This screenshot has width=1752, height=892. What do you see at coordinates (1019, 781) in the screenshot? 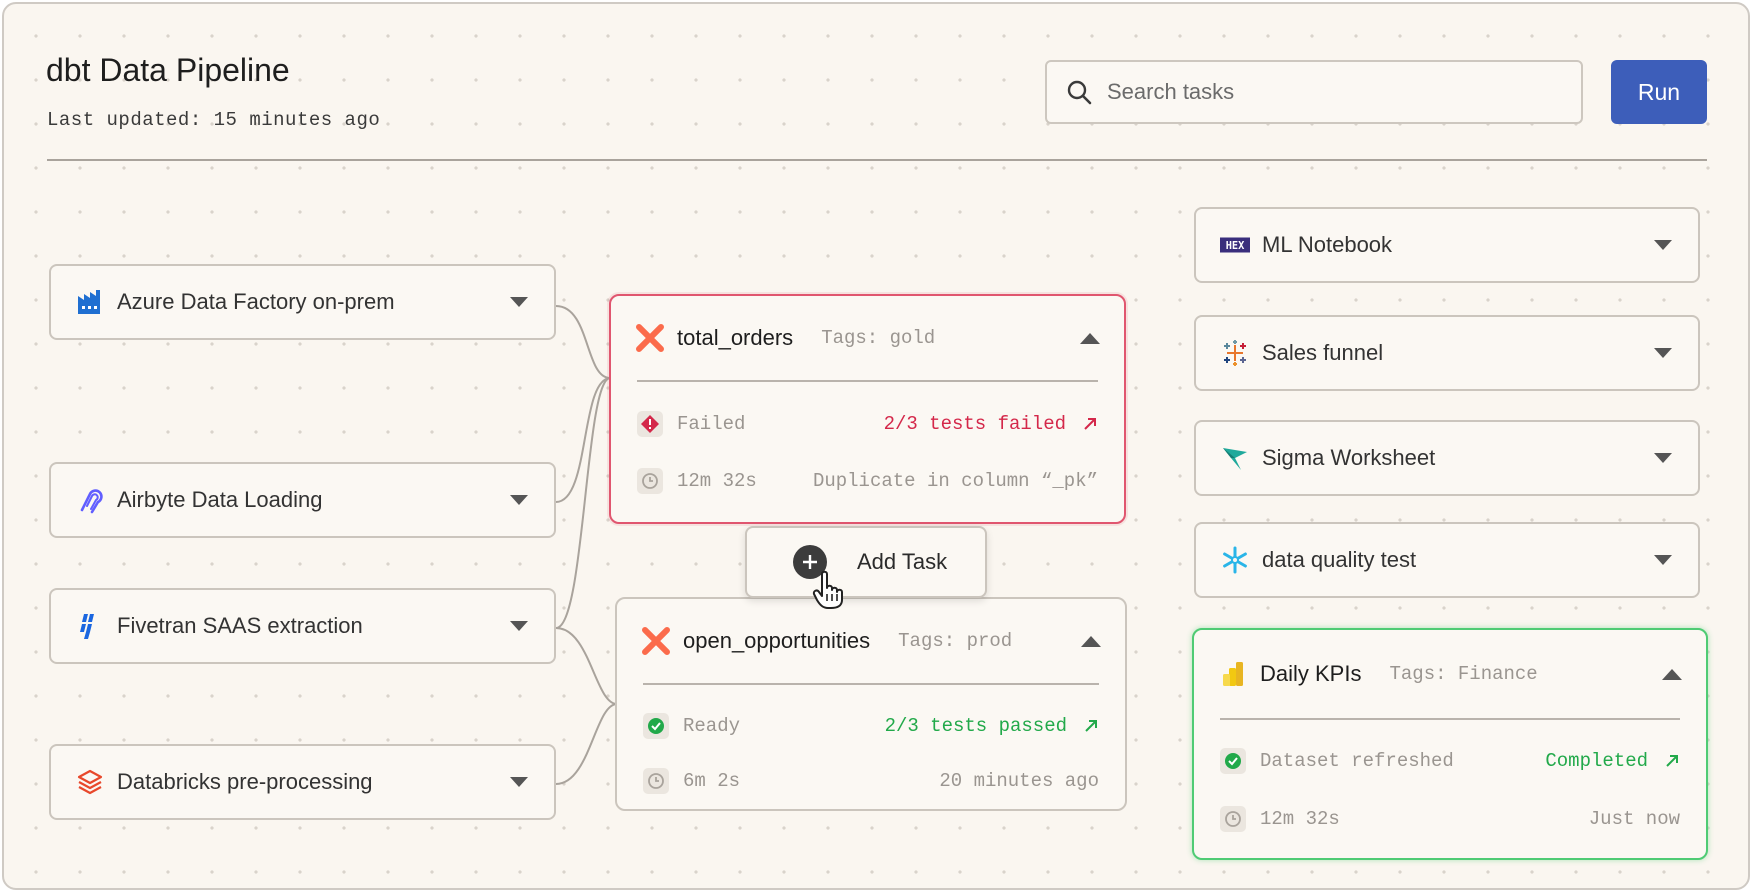
I see `task-detail: 20 minutes ago` at bounding box center [1019, 781].